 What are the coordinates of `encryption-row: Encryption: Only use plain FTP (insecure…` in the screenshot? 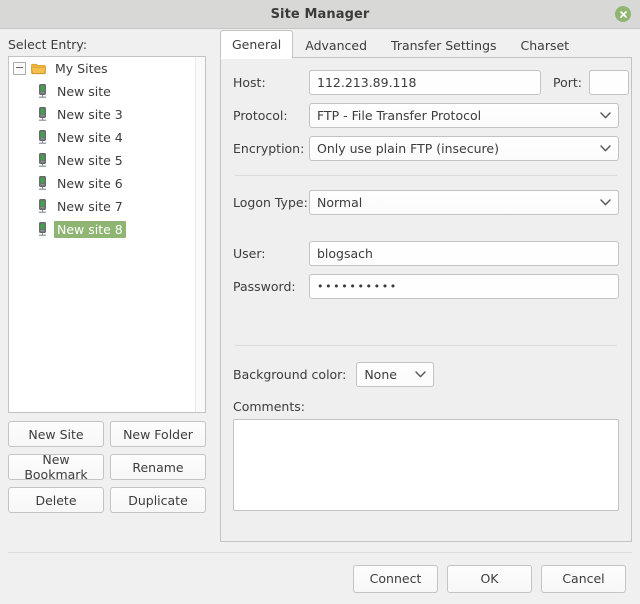 It's located at (426, 148).